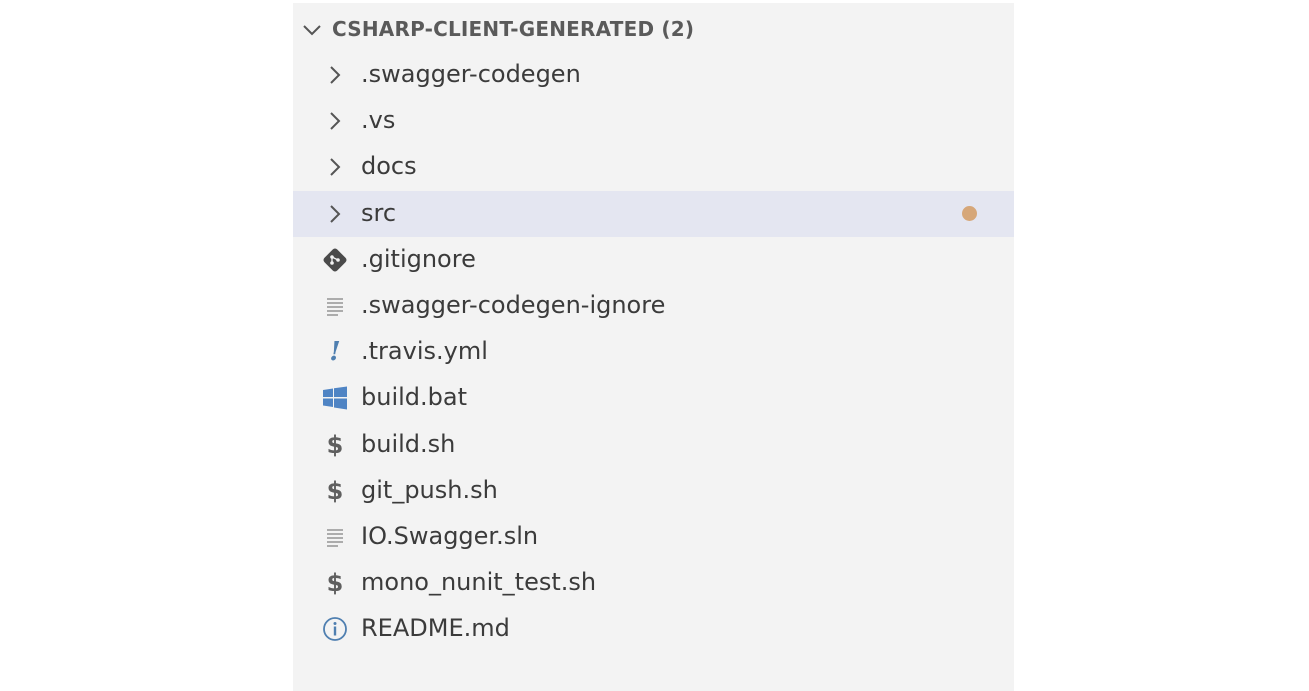 This screenshot has height=691, width=1309. I want to click on tree-item-label: .gitignore, so click(418, 258).